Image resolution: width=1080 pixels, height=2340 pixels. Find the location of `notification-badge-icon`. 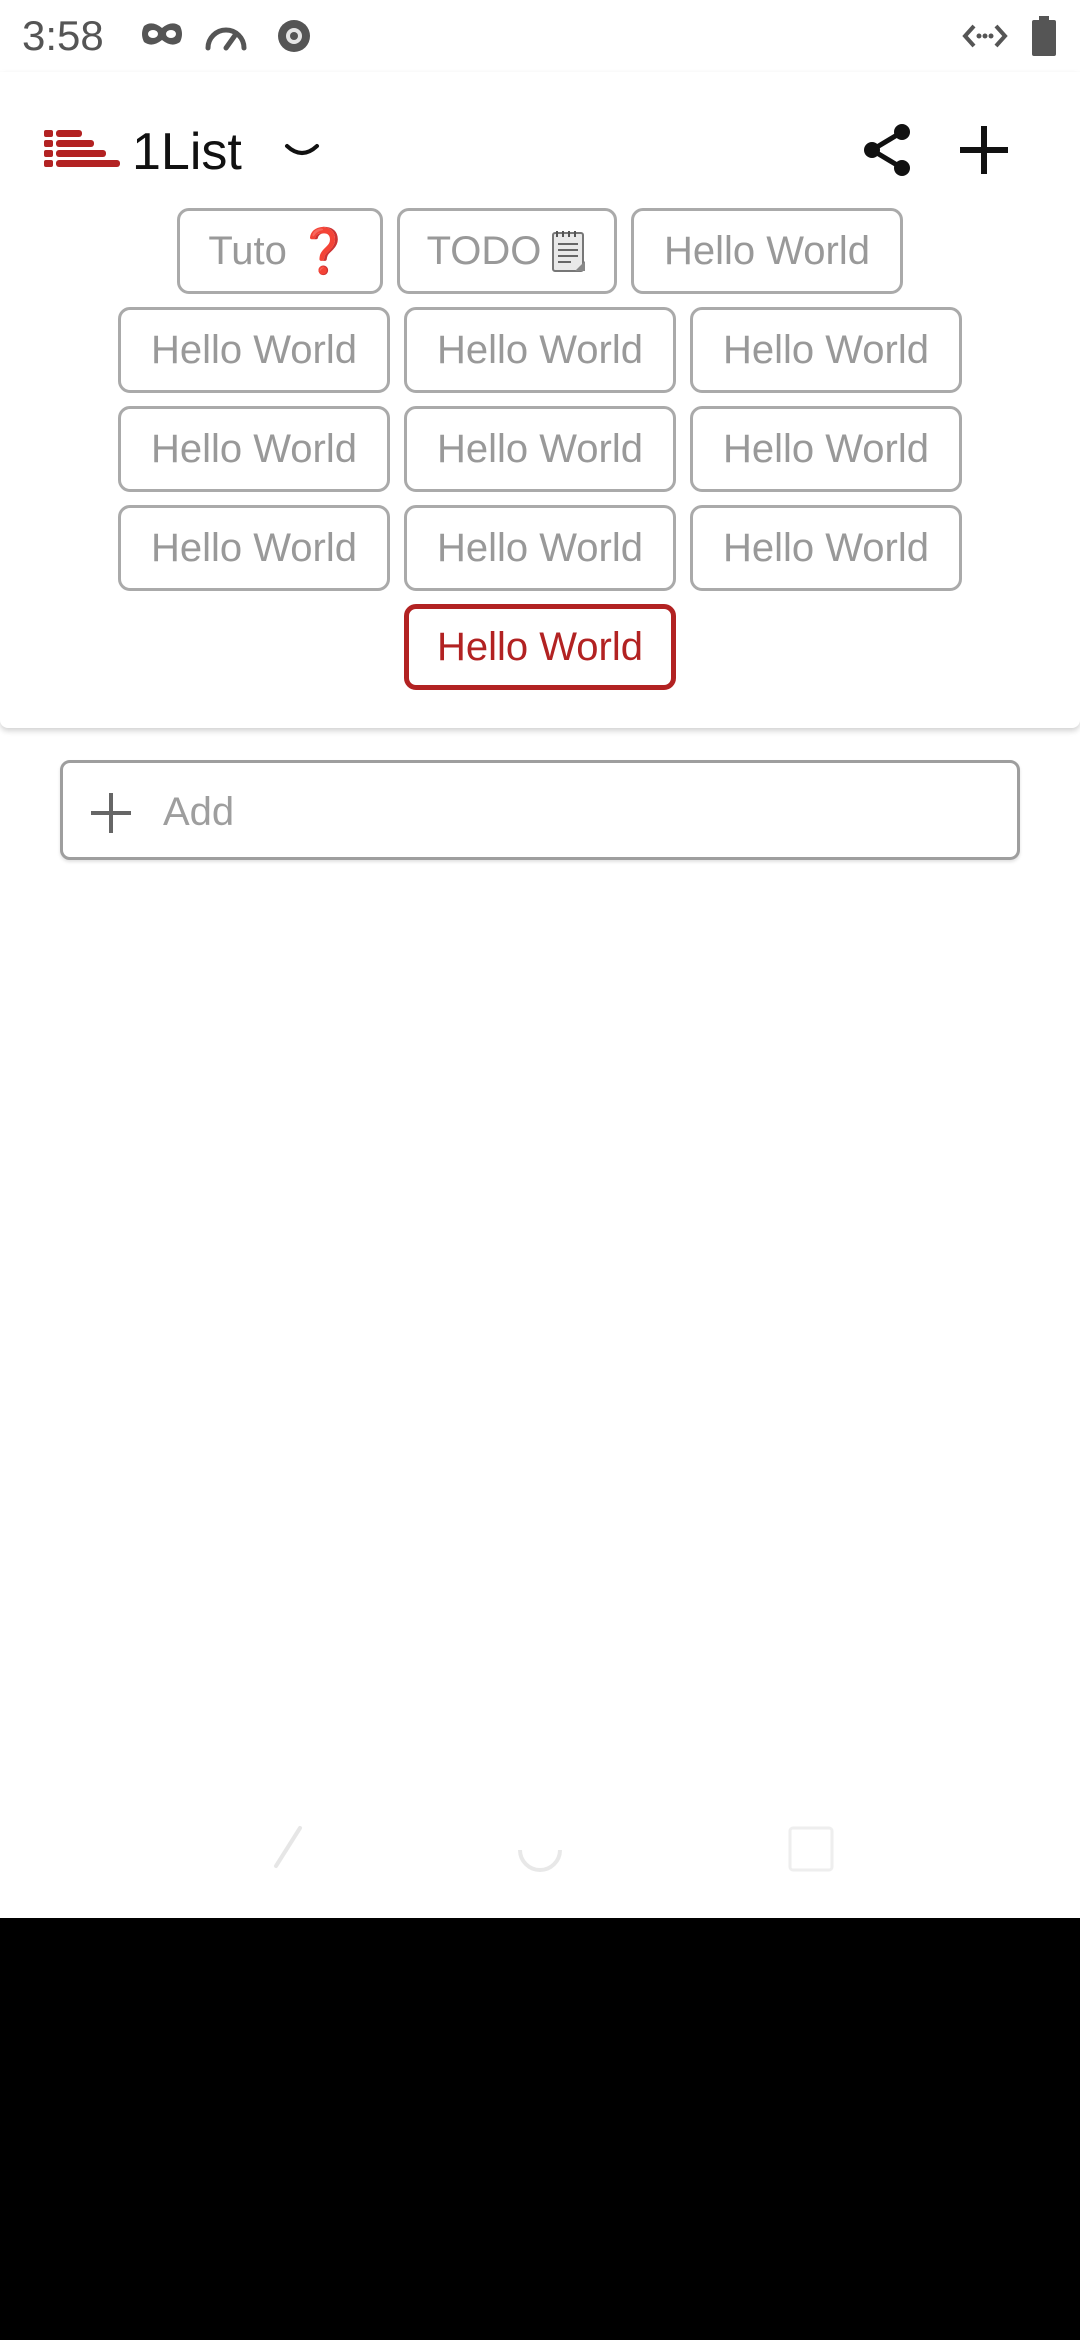

notification-badge-icon is located at coordinates (294, 36).